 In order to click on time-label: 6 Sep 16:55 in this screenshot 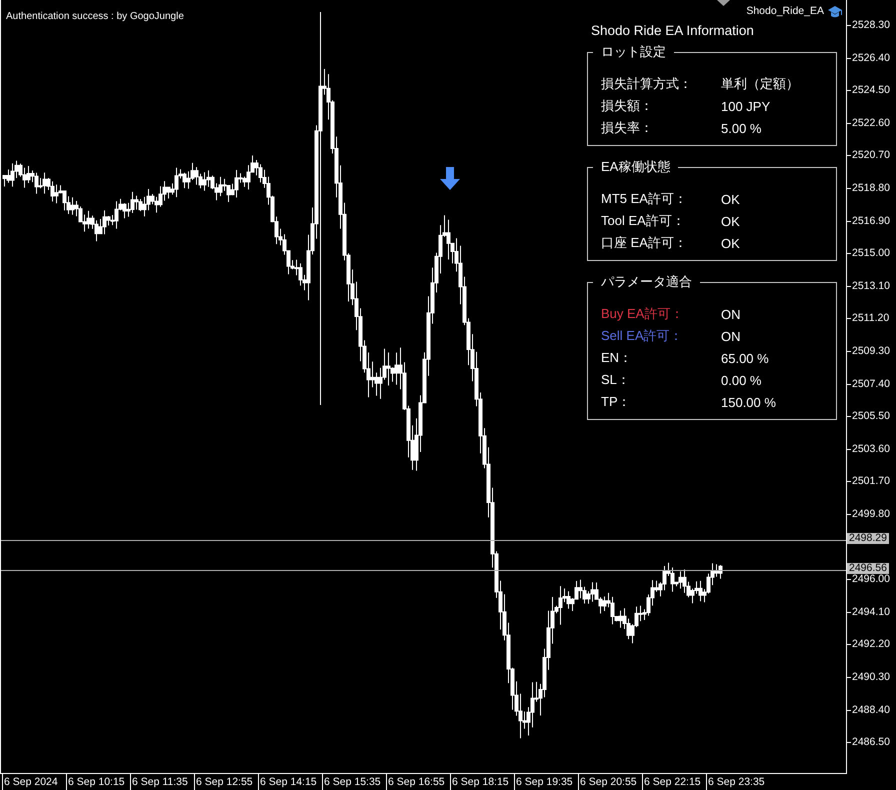, I will do `click(418, 782)`.